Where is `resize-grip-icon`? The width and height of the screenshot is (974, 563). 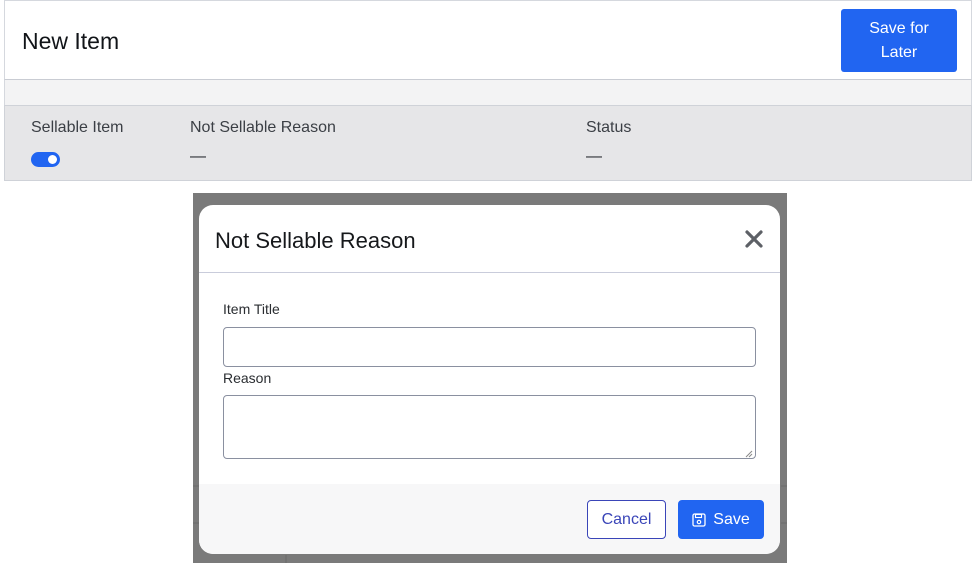 resize-grip-icon is located at coordinates (749, 454).